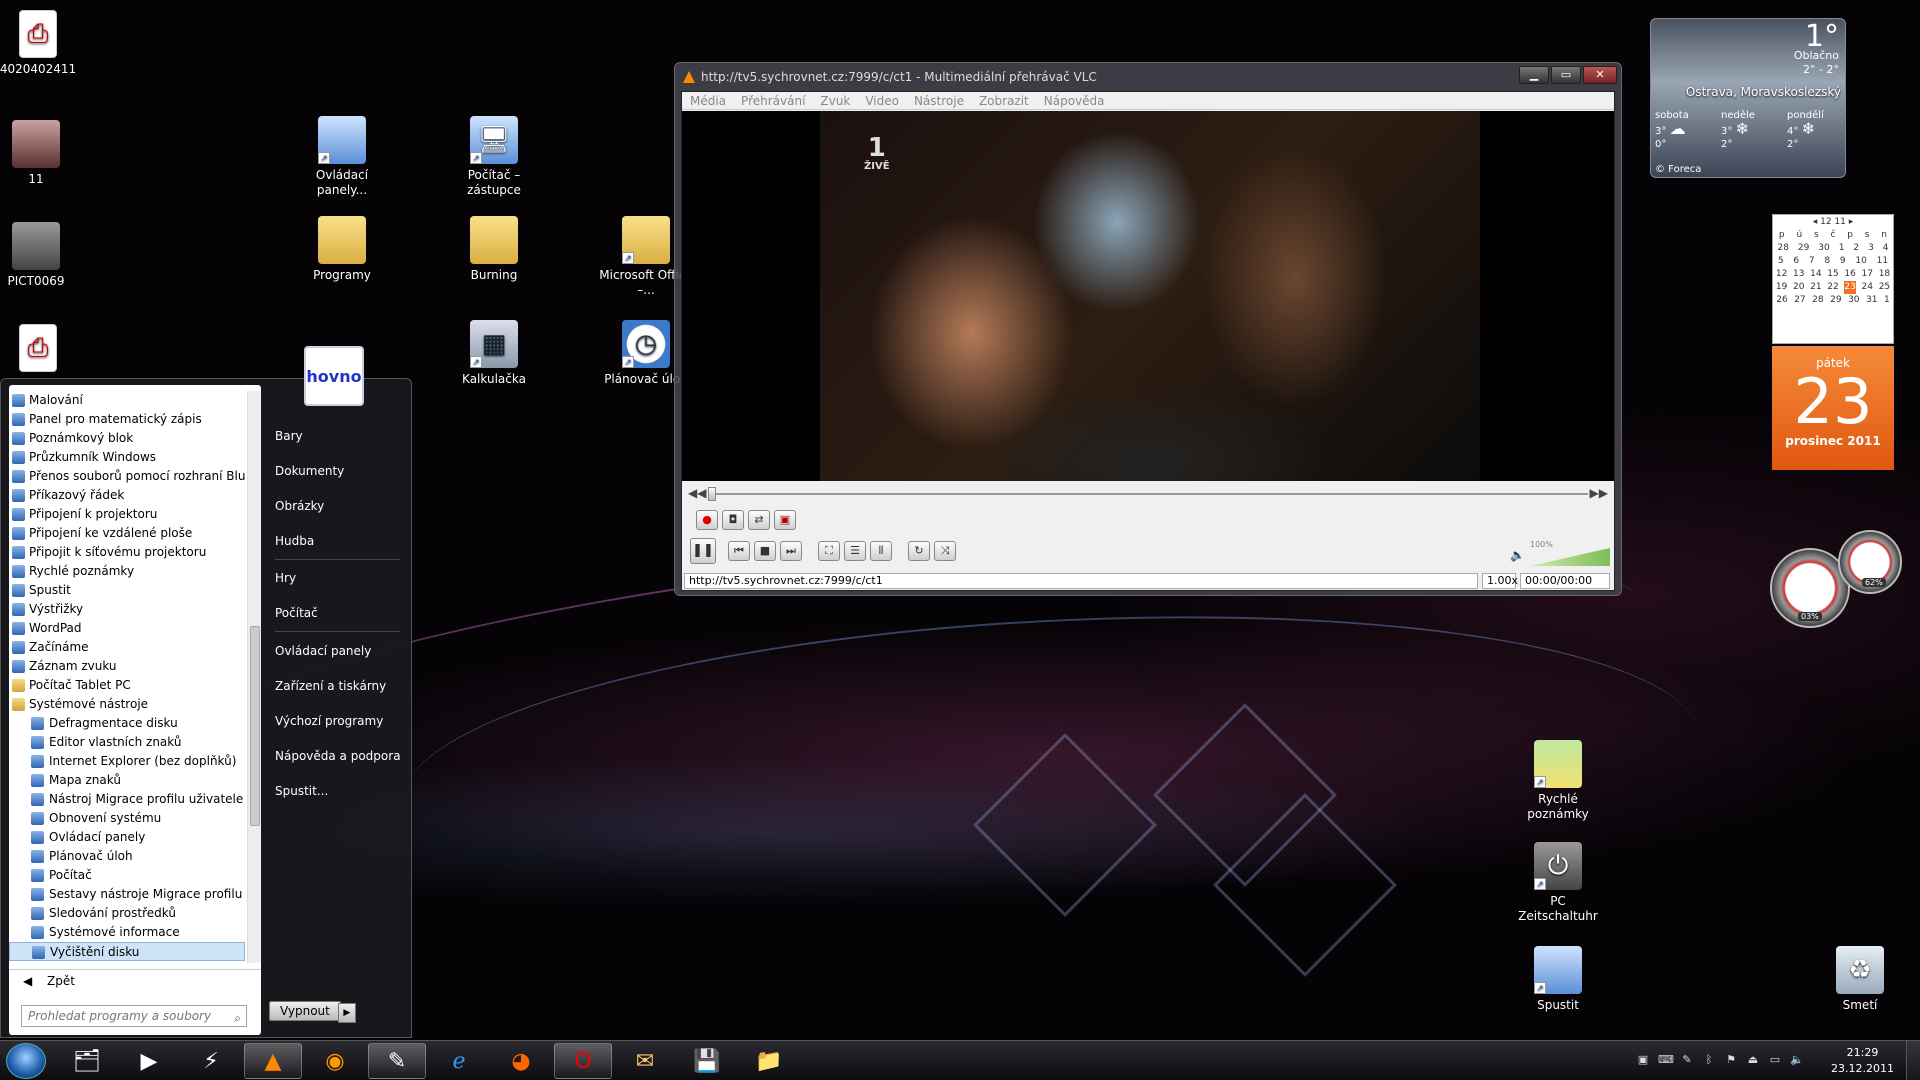 This screenshot has width=1920, height=1080. Describe the element at coordinates (645, 1061) in the screenshot. I see `taskbar-mail-icon: ✉` at that location.